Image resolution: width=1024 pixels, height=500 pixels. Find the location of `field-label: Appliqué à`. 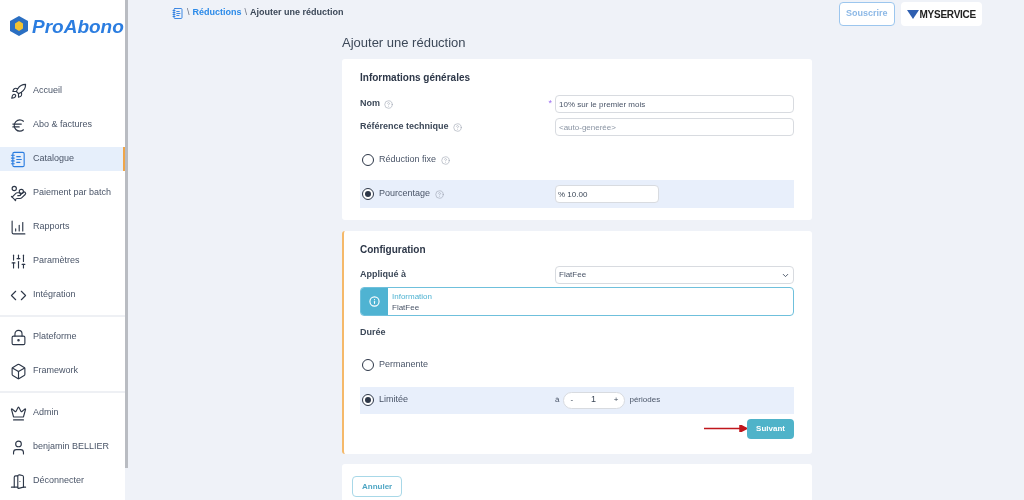

field-label: Appliqué à is located at coordinates (383, 275).